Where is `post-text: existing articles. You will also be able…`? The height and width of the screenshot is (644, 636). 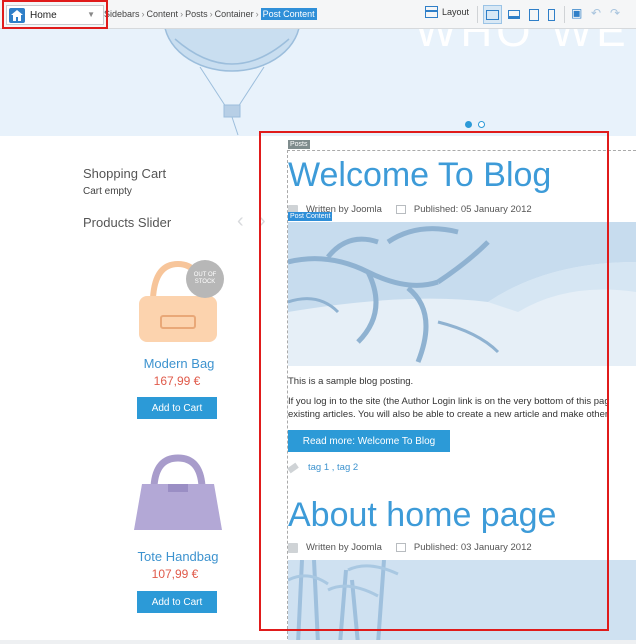
post-text: existing articles. You will also be able… is located at coordinates (448, 414).